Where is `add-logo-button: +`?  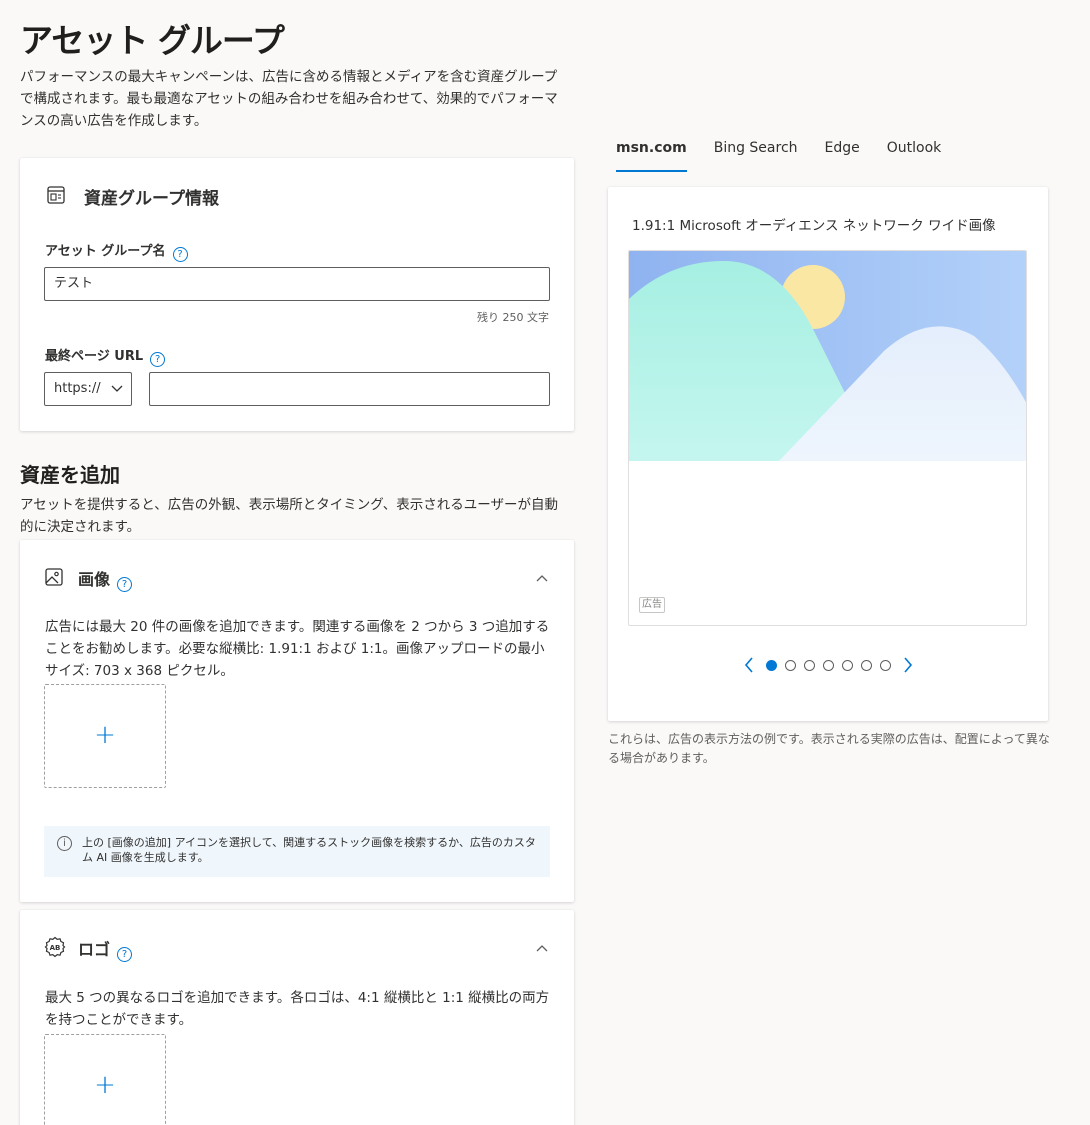
add-logo-button: + is located at coordinates (105, 1079).